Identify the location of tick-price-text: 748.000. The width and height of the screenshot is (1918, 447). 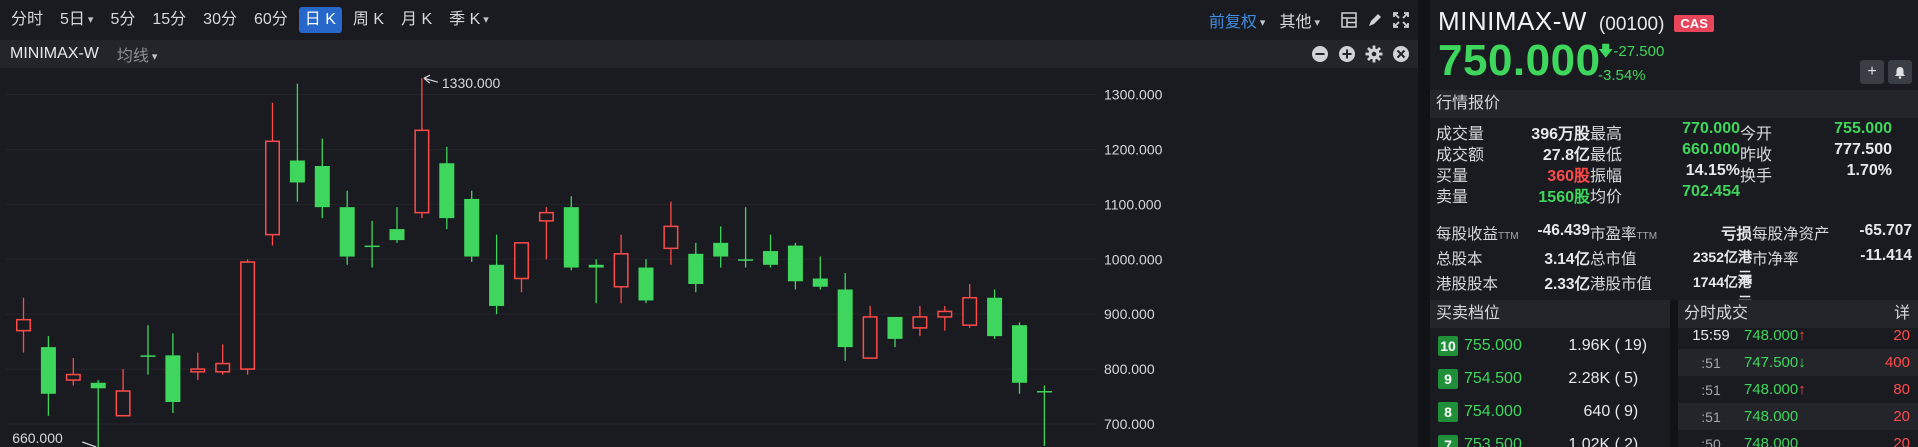
(1771, 335).